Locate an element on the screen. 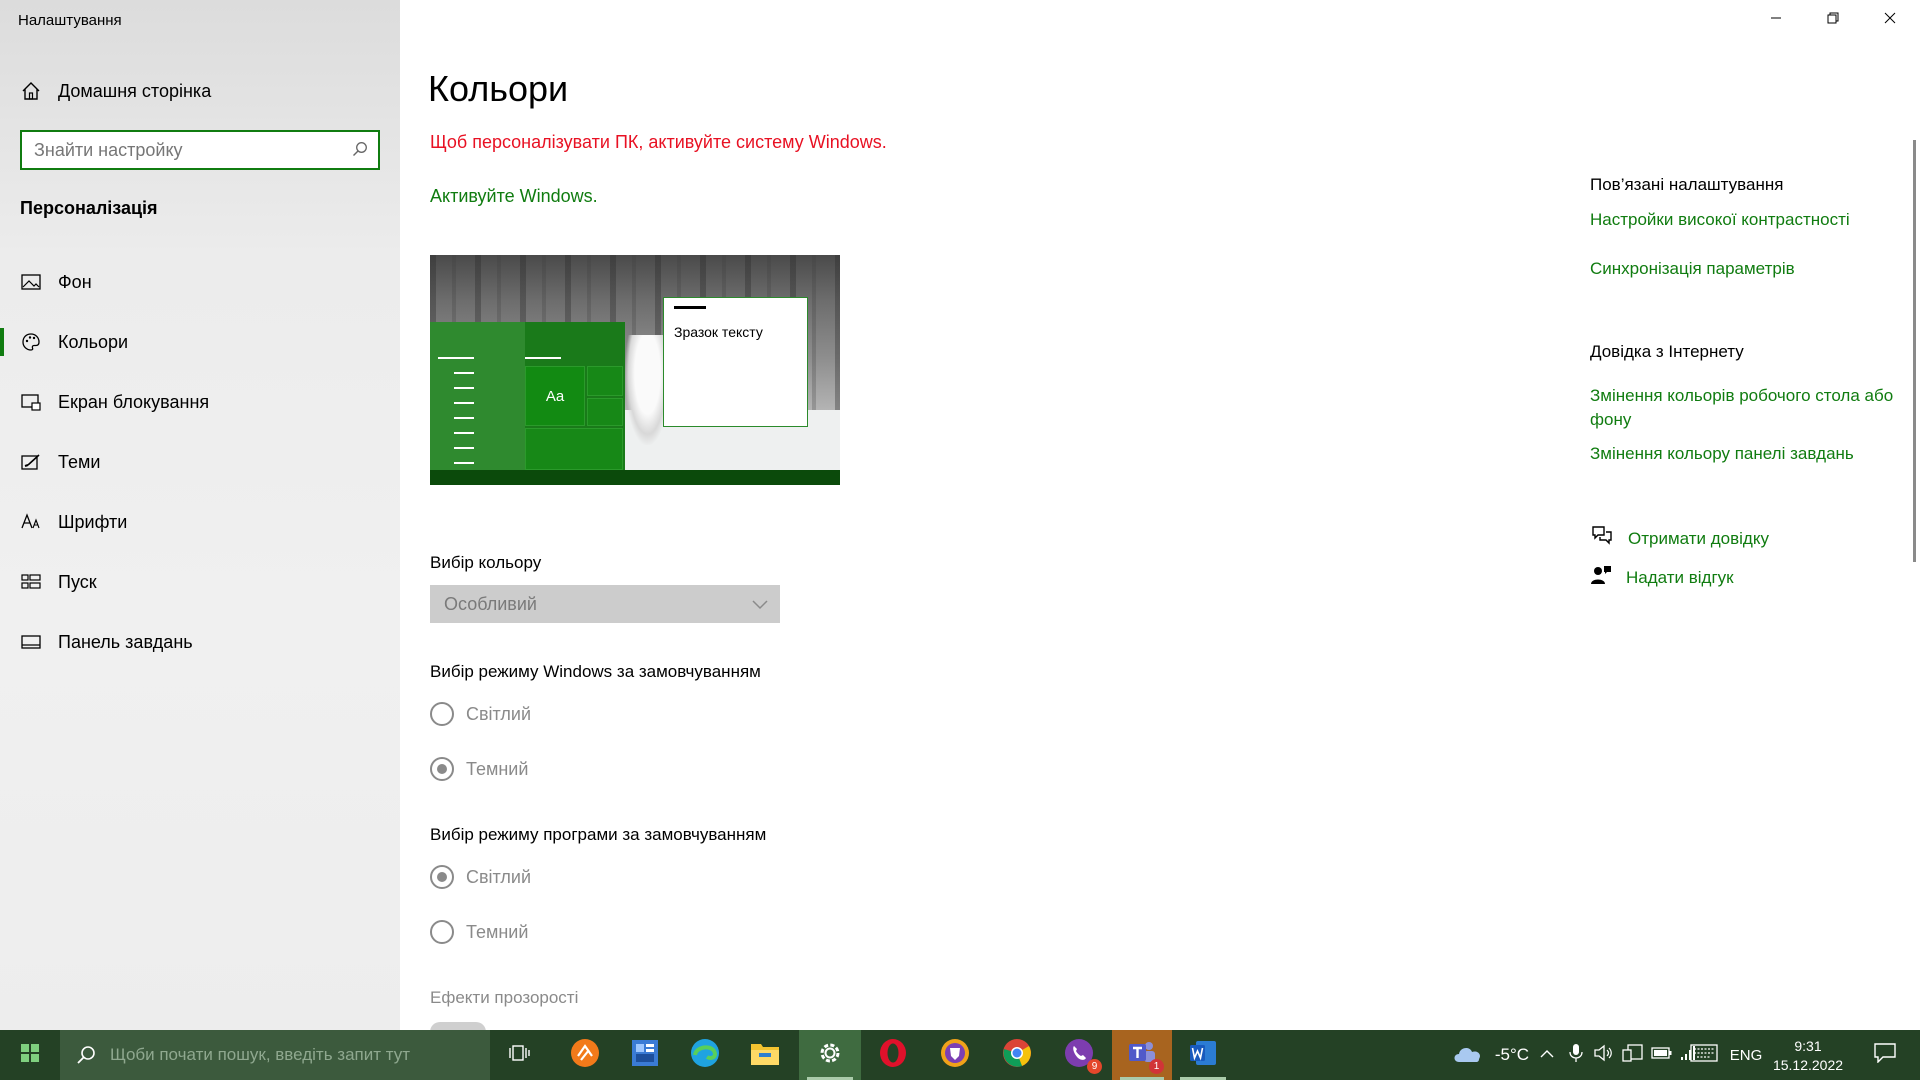 The image size is (1920, 1080). settings-search-input is located at coordinates (189, 150).